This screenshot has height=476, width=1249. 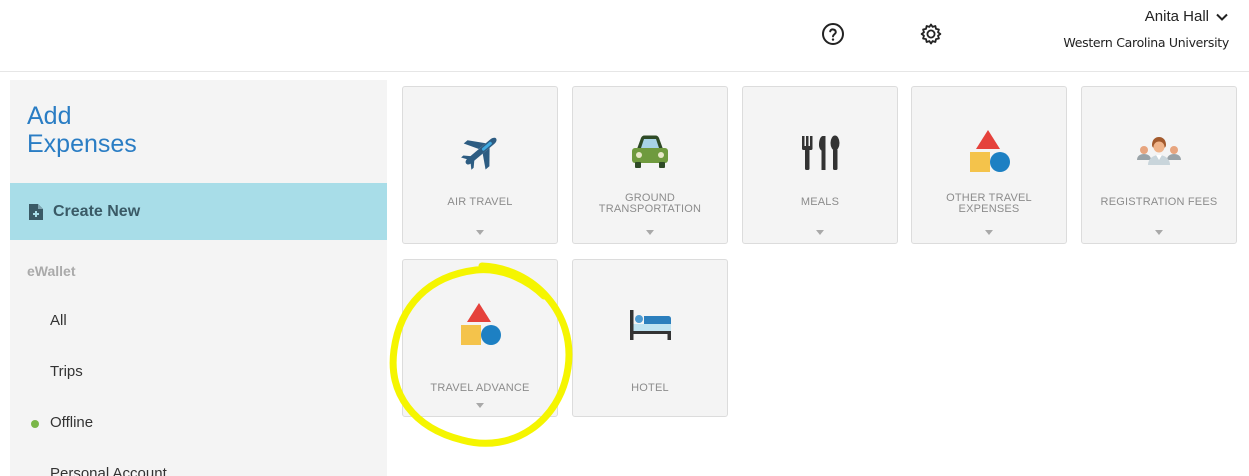 I want to click on user-name-toggle: Anita Hall, so click(x=1187, y=16).